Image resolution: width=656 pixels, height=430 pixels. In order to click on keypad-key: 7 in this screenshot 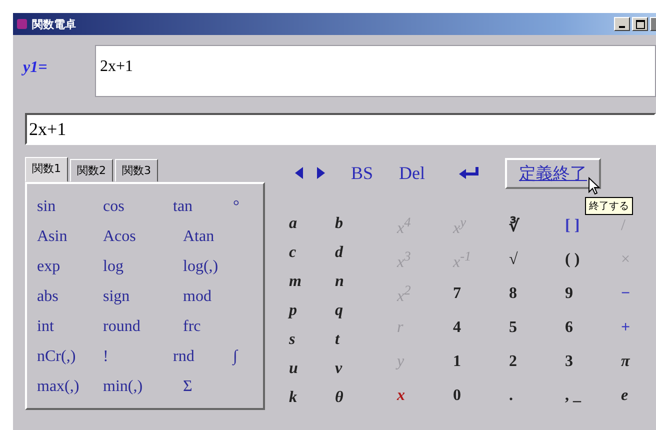, I will do `click(457, 294)`.